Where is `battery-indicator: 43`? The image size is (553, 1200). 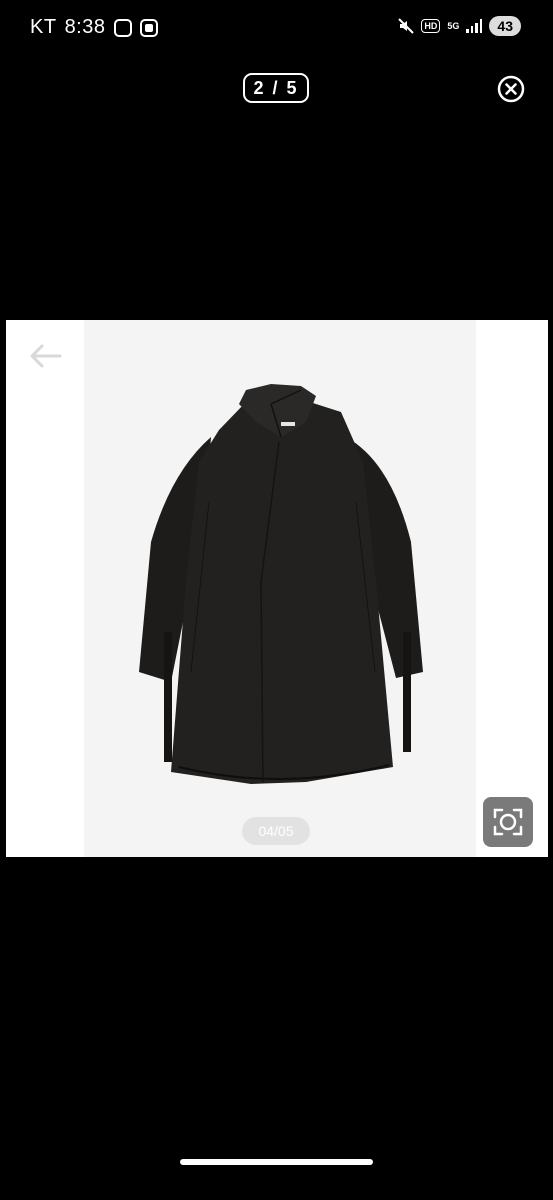
battery-indicator: 43 is located at coordinates (505, 26).